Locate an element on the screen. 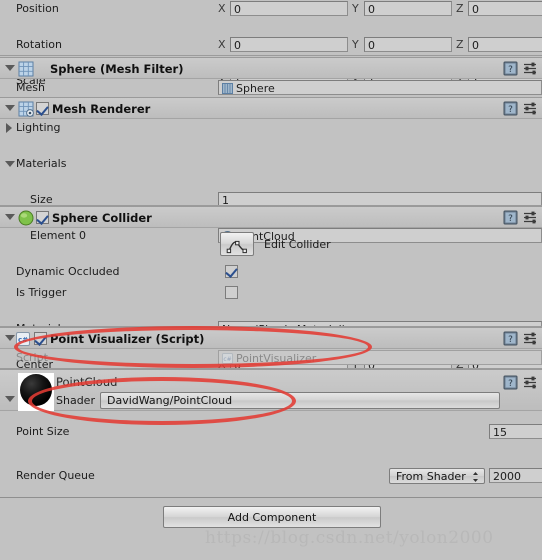  script-asset-icon: c# is located at coordinates (227, 358).